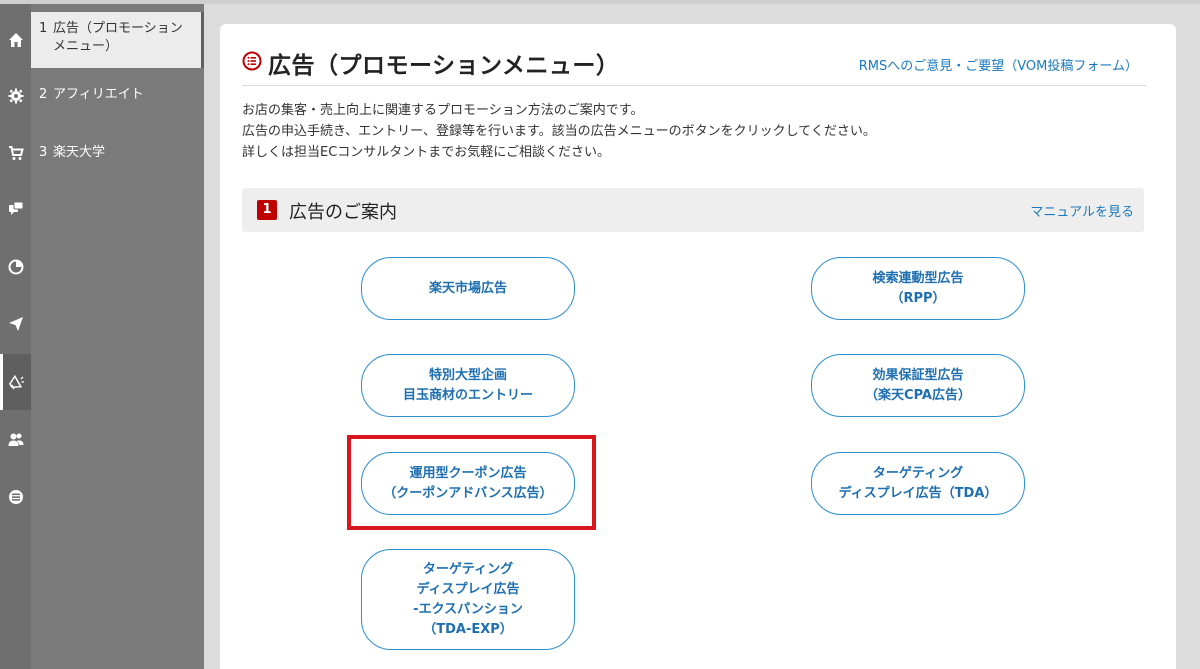 The height and width of the screenshot is (669, 1200). What do you see at coordinates (444, 66) in the screenshot?
I see `page-title: 広告（プロモーションメニュー）` at bounding box center [444, 66].